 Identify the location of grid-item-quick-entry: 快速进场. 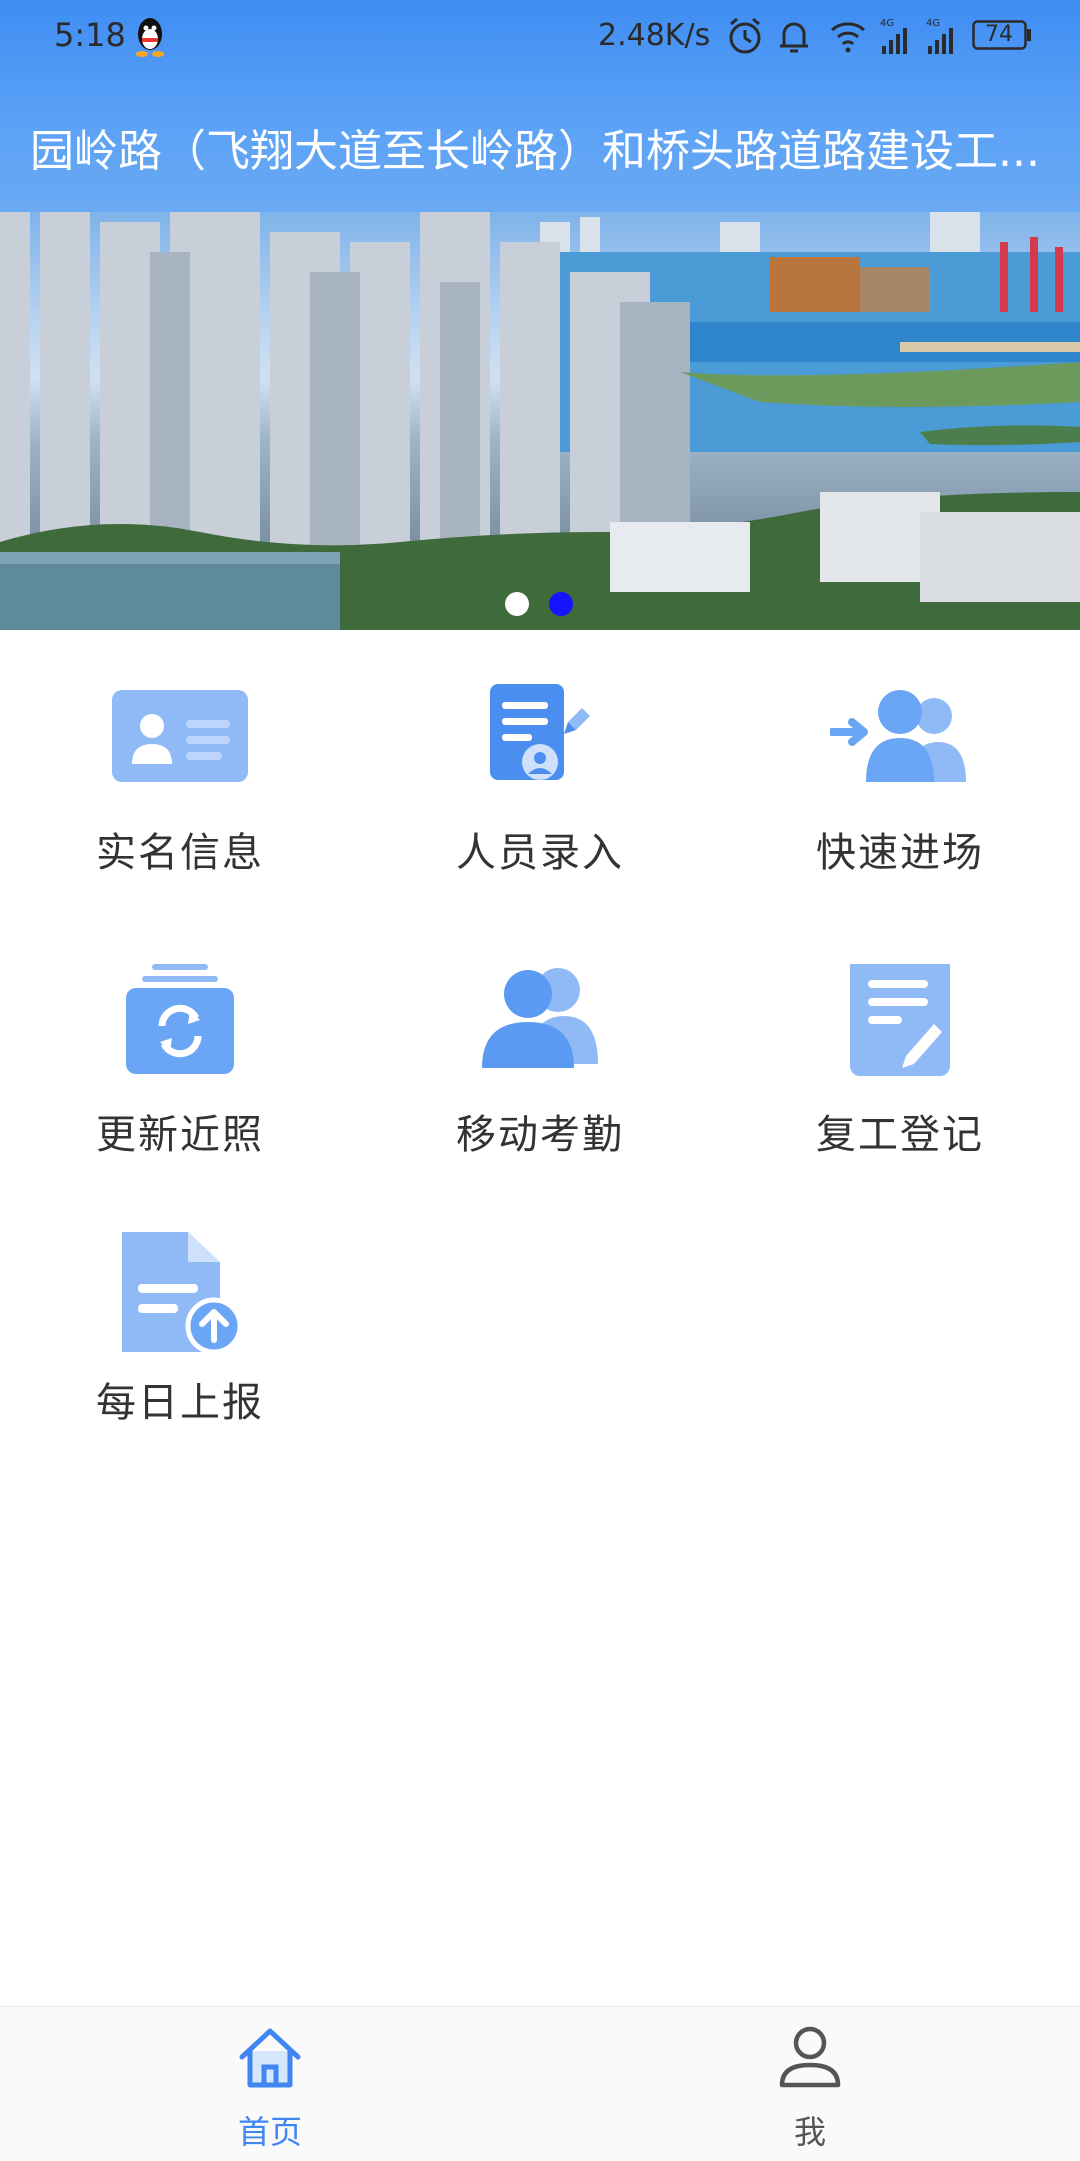
(900, 812).